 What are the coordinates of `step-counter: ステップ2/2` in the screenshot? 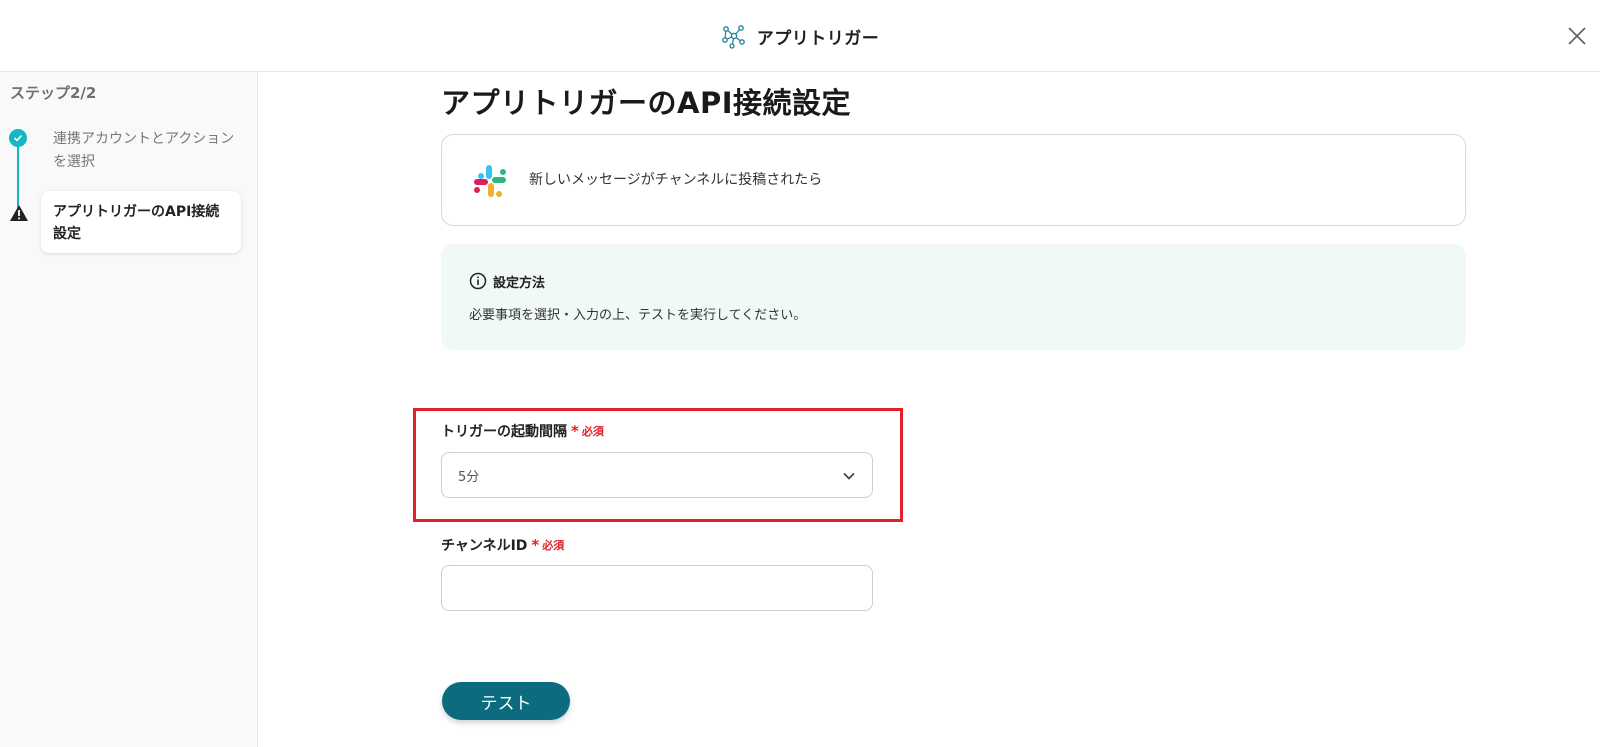 It's located at (53, 93).